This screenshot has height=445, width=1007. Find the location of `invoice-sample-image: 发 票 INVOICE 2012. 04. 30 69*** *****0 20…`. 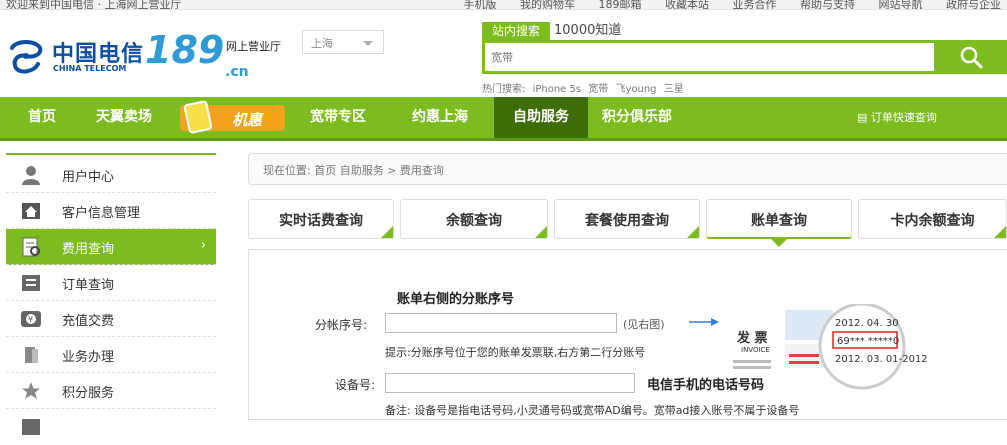

invoice-sample-image: 发 票 INVOICE 2012. 04. 30 69*** *****0 20… is located at coordinates (808, 347).